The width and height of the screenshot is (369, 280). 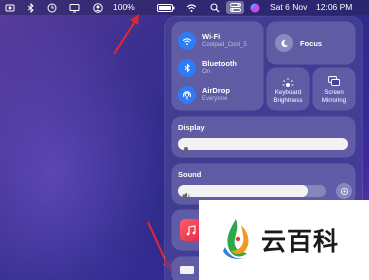 I want to click on sun-icon, so click(x=186, y=149).